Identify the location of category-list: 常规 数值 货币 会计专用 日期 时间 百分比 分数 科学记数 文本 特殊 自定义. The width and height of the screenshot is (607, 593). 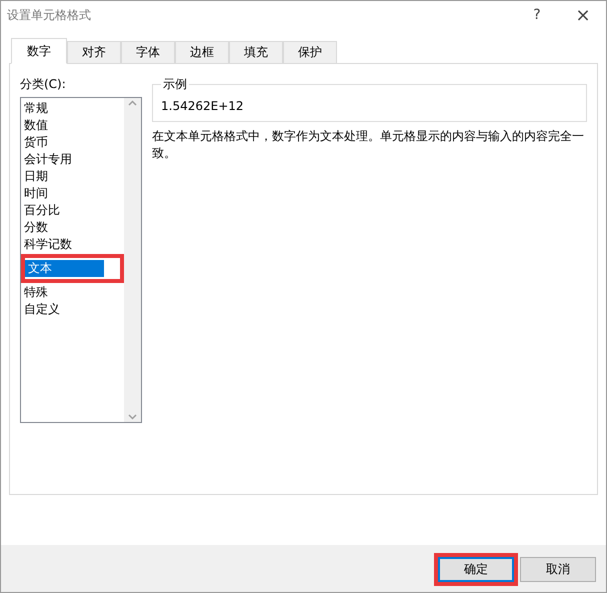
(81, 260).